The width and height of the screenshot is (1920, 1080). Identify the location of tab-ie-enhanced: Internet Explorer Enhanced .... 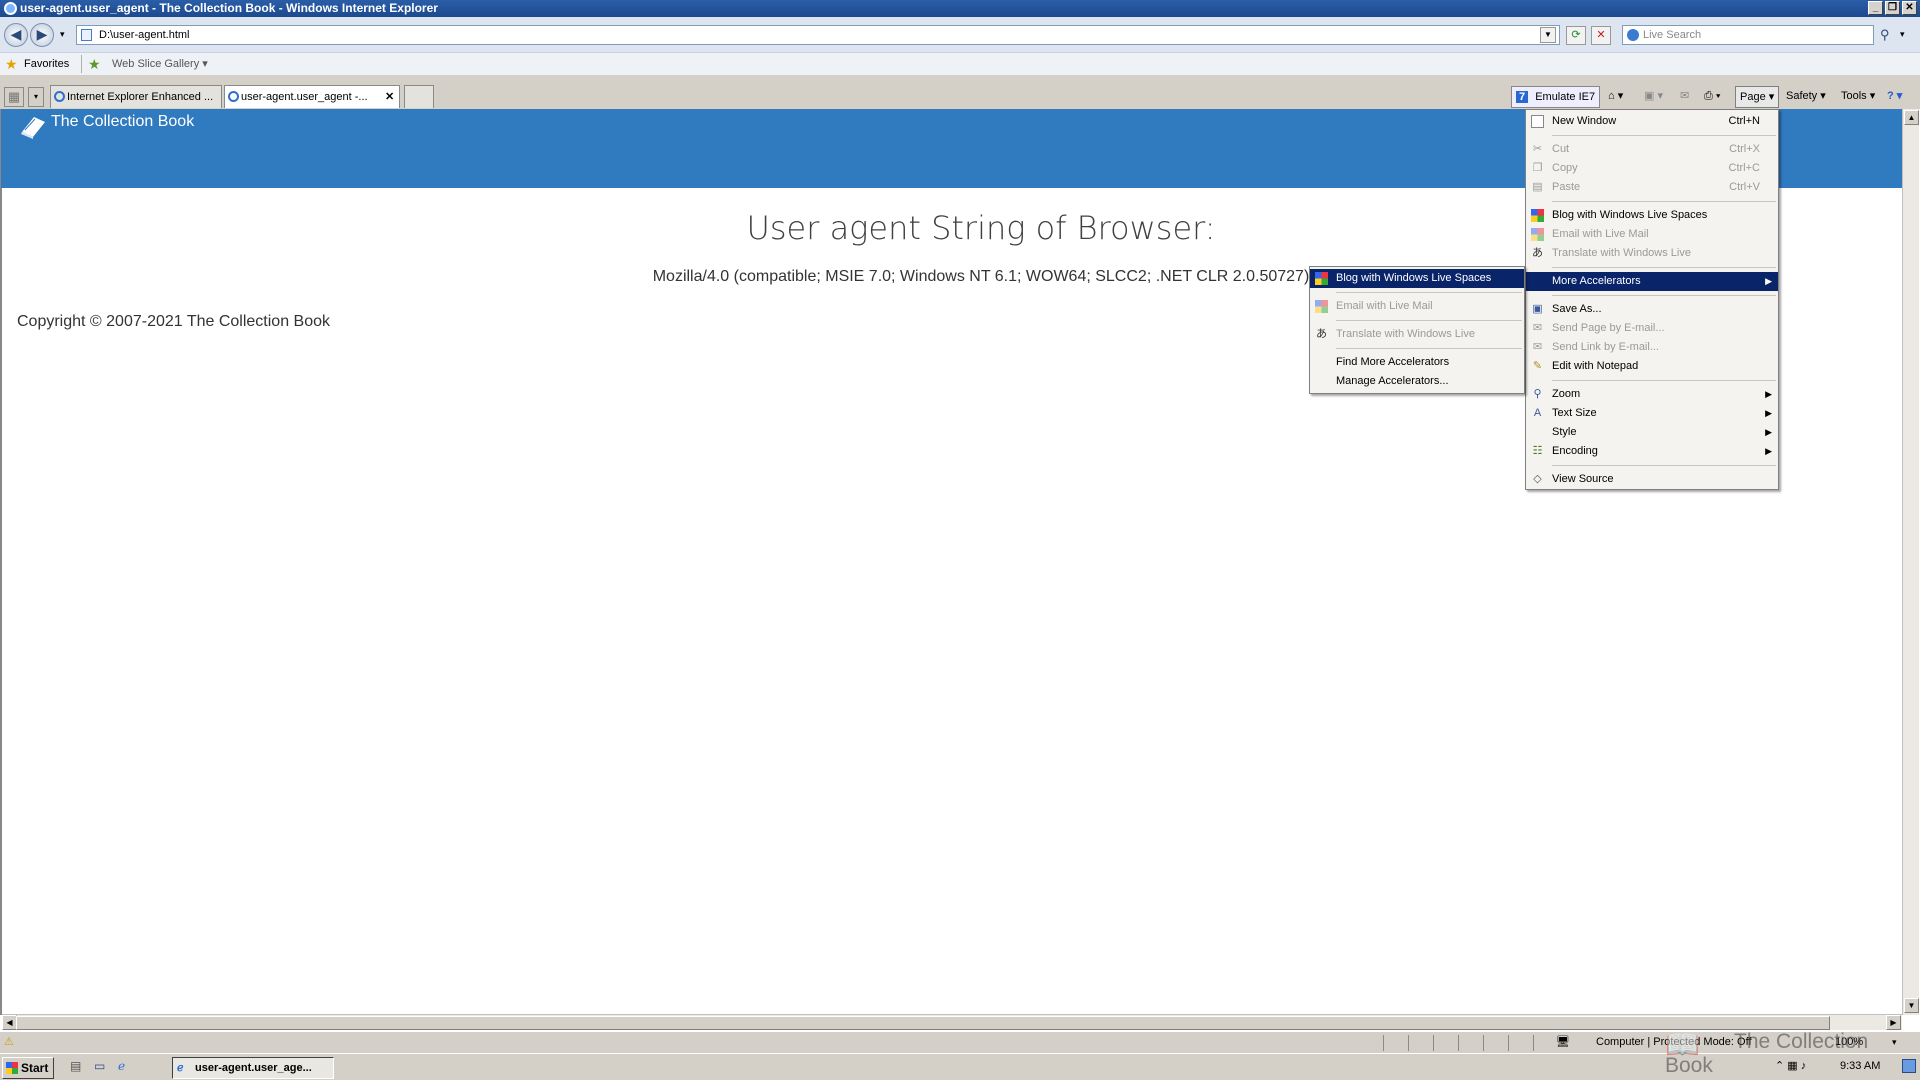
(136, 96).